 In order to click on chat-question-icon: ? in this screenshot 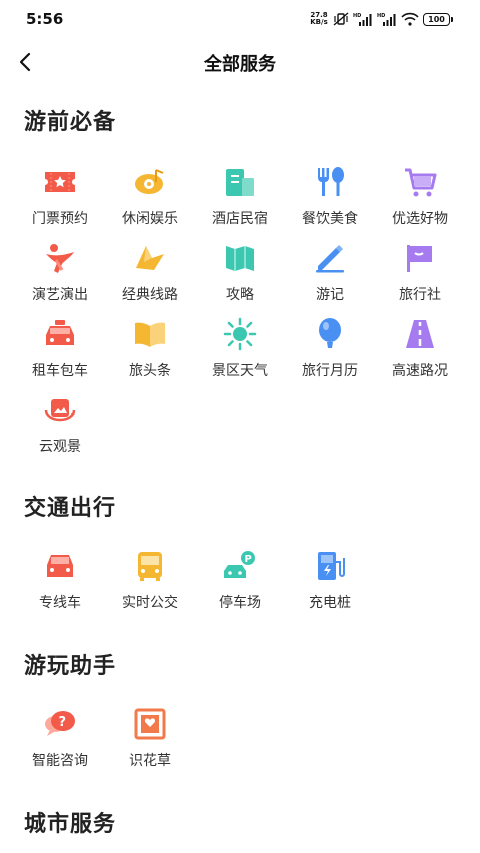, I will do `click(60, 723)`.